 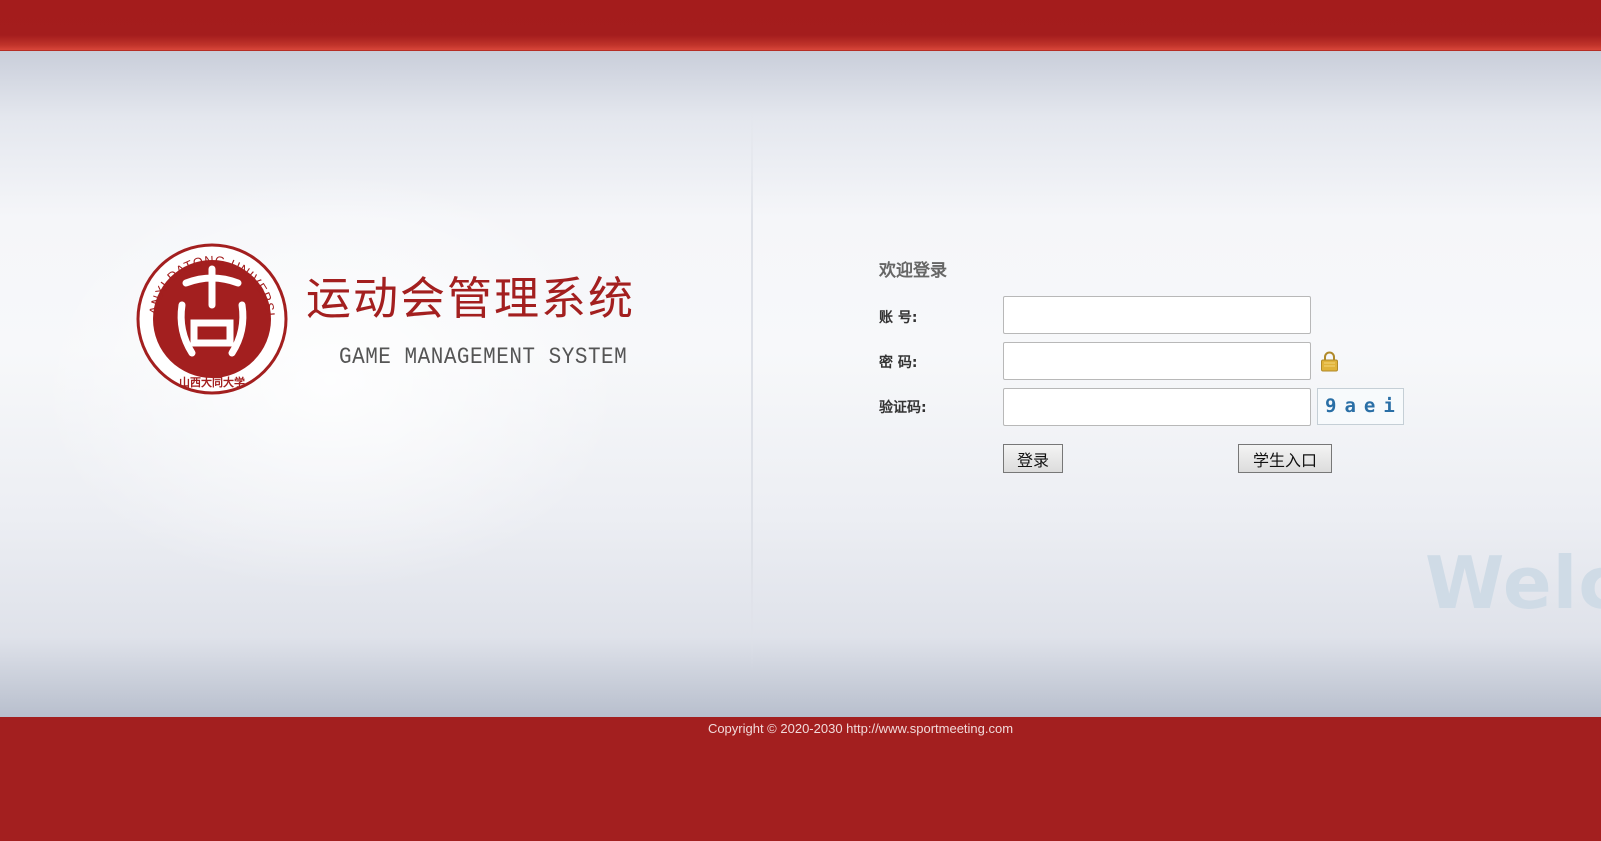 I want to click on panel-divider, so click(x=752, y=391).